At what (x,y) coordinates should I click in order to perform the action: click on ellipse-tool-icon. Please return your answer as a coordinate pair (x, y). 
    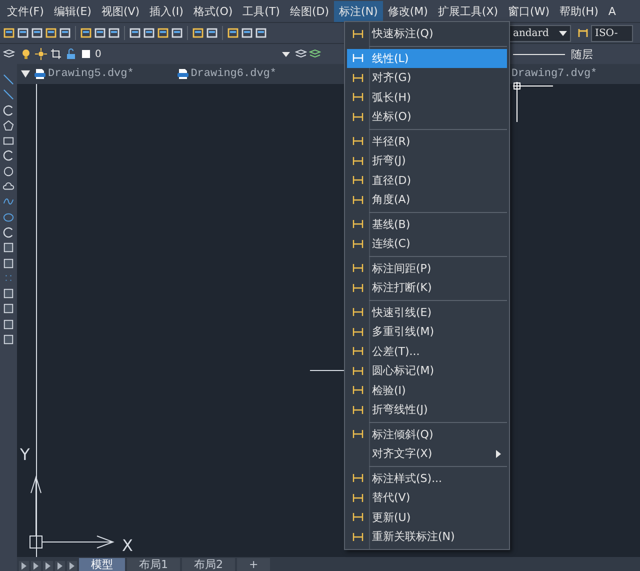
    Looking at the image, I should click on (8, 217).